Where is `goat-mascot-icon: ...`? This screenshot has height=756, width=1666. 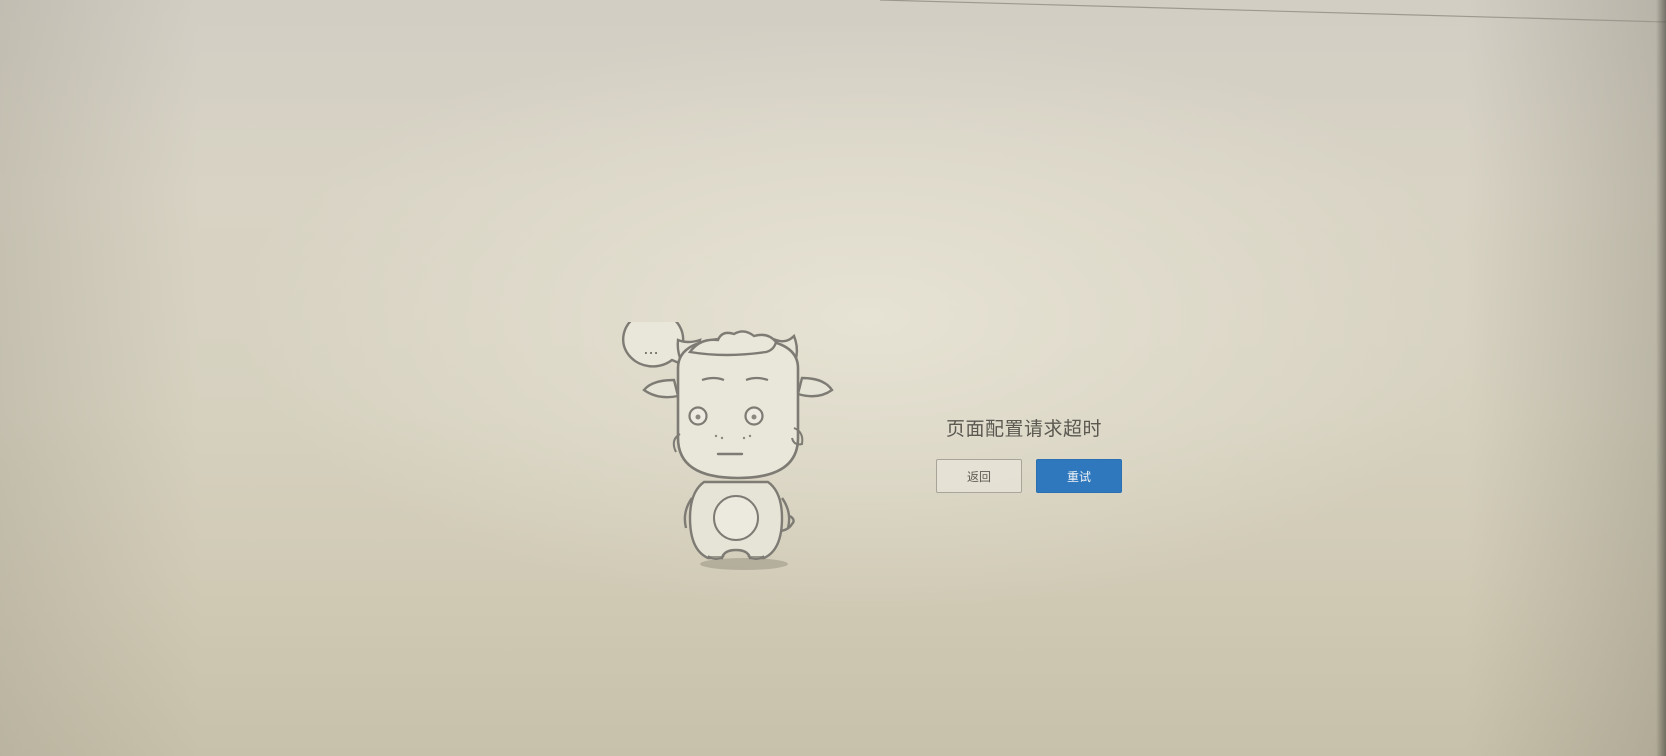
goat-mascot-icon: ... is located at coordinates (728, 446).